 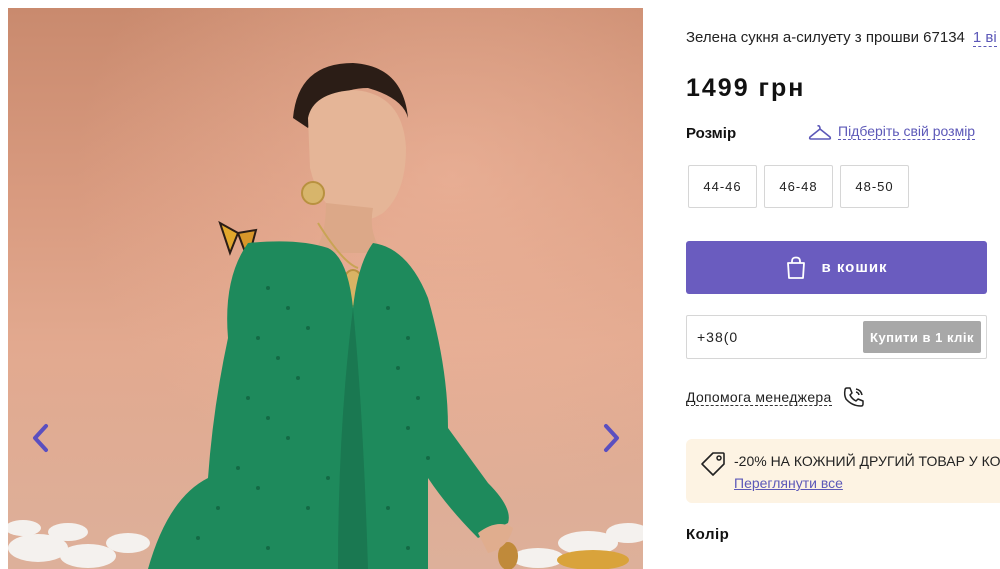 I want to click on next-image-button, so click(x=612, y=438).